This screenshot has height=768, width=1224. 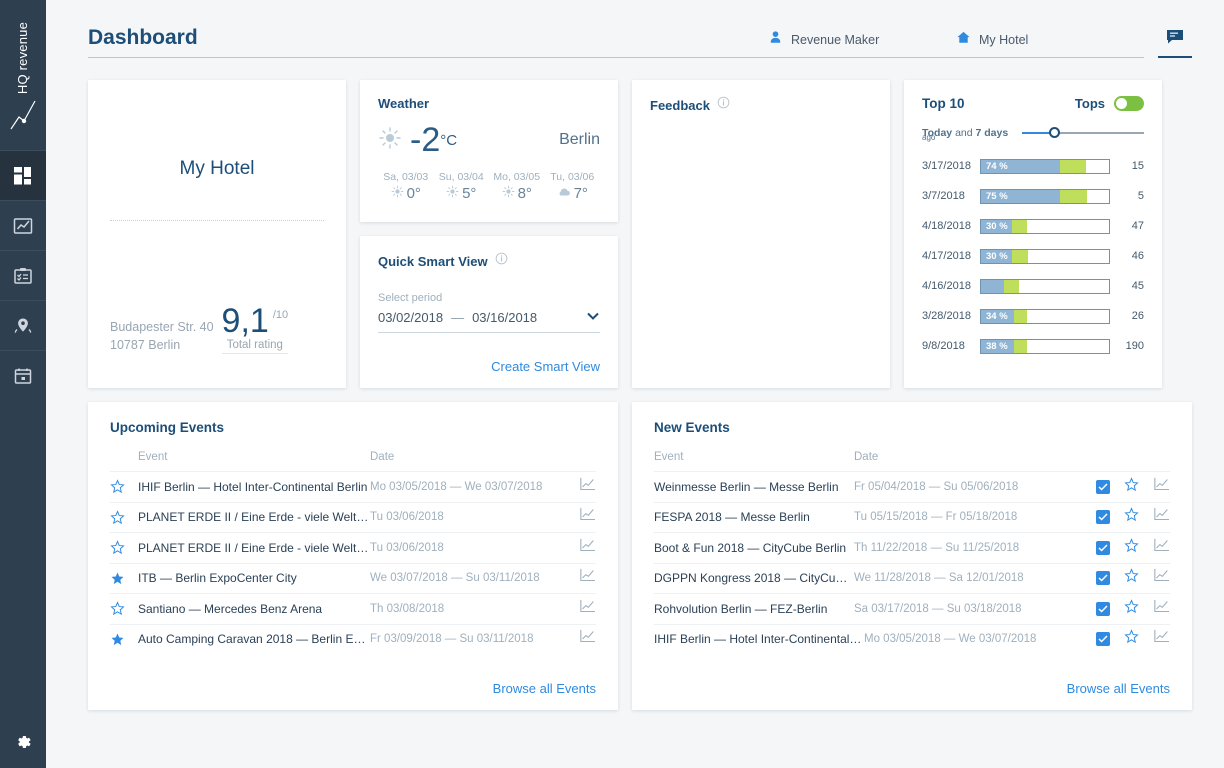 I want to click on sidebar-item-dashboard, so click(x=23, y=175).